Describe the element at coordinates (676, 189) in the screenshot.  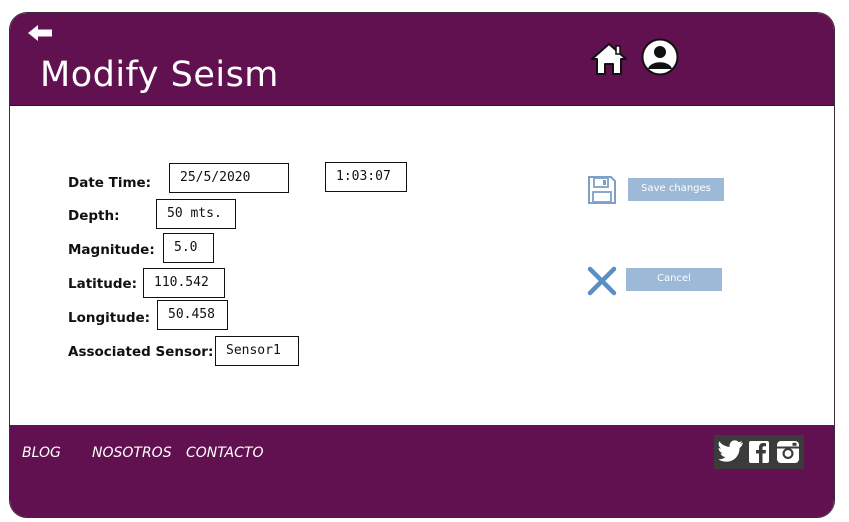
I see `save-changes-button: Save changes` at that location.